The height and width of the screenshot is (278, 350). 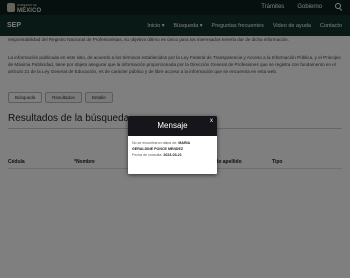 I want to click on dialog-header: Mensaje x, so click(x=172, y=126).